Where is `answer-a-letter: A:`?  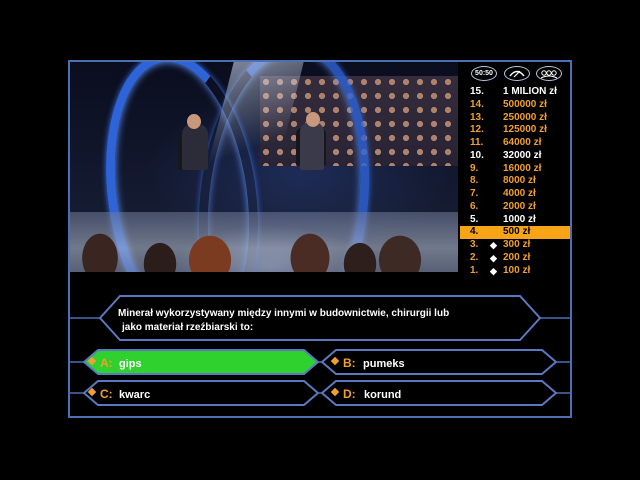 answer-a-letter: A: is located at coordinates (106, 363).